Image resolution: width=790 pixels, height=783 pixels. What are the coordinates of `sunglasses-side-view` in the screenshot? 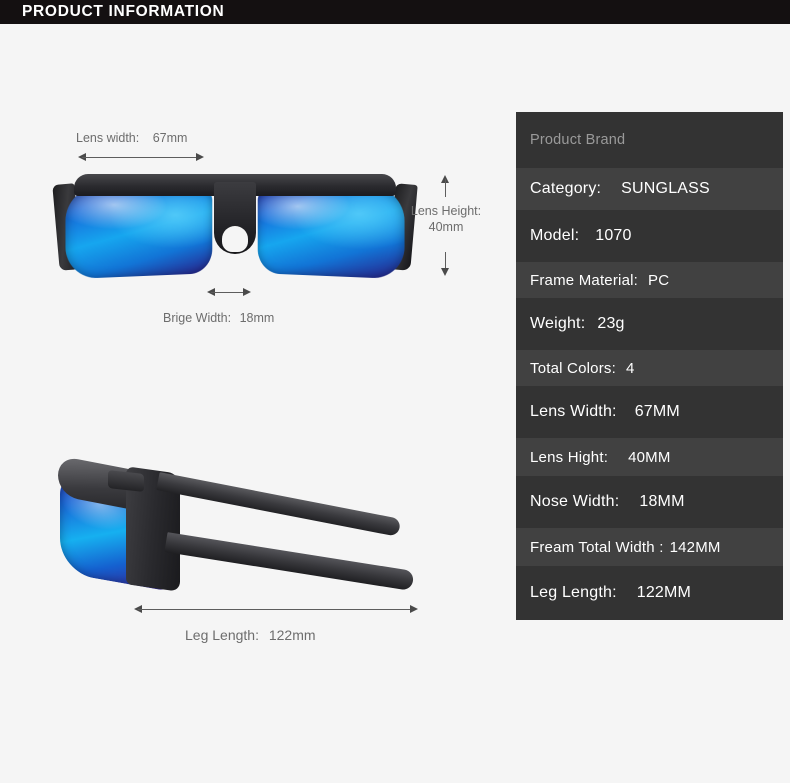 It's located at (228, 524).